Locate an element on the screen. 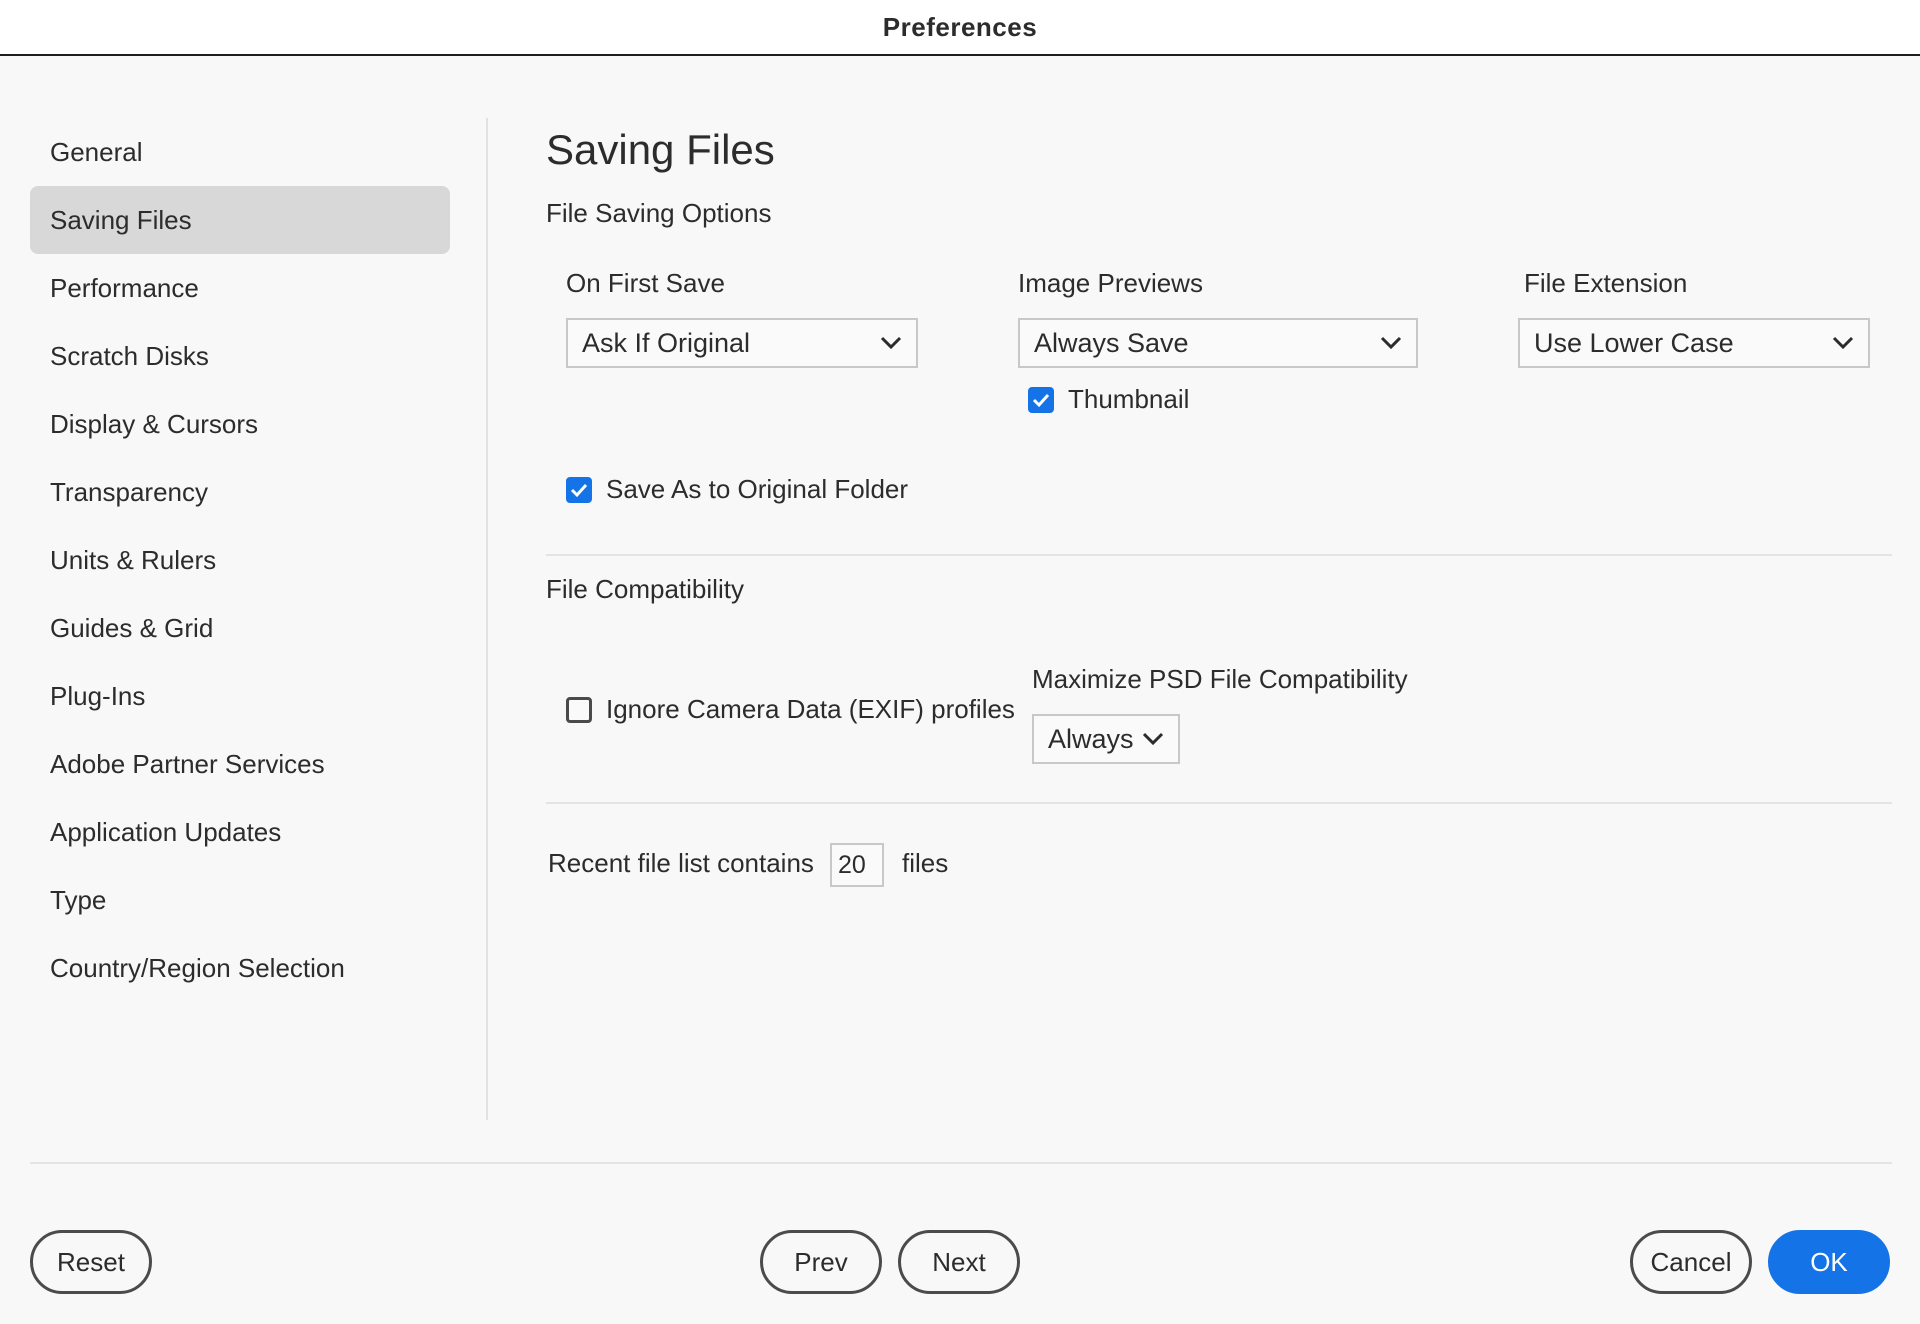  sidebar-item-saving-files: Saving Files is located at coordinates (240, 220).